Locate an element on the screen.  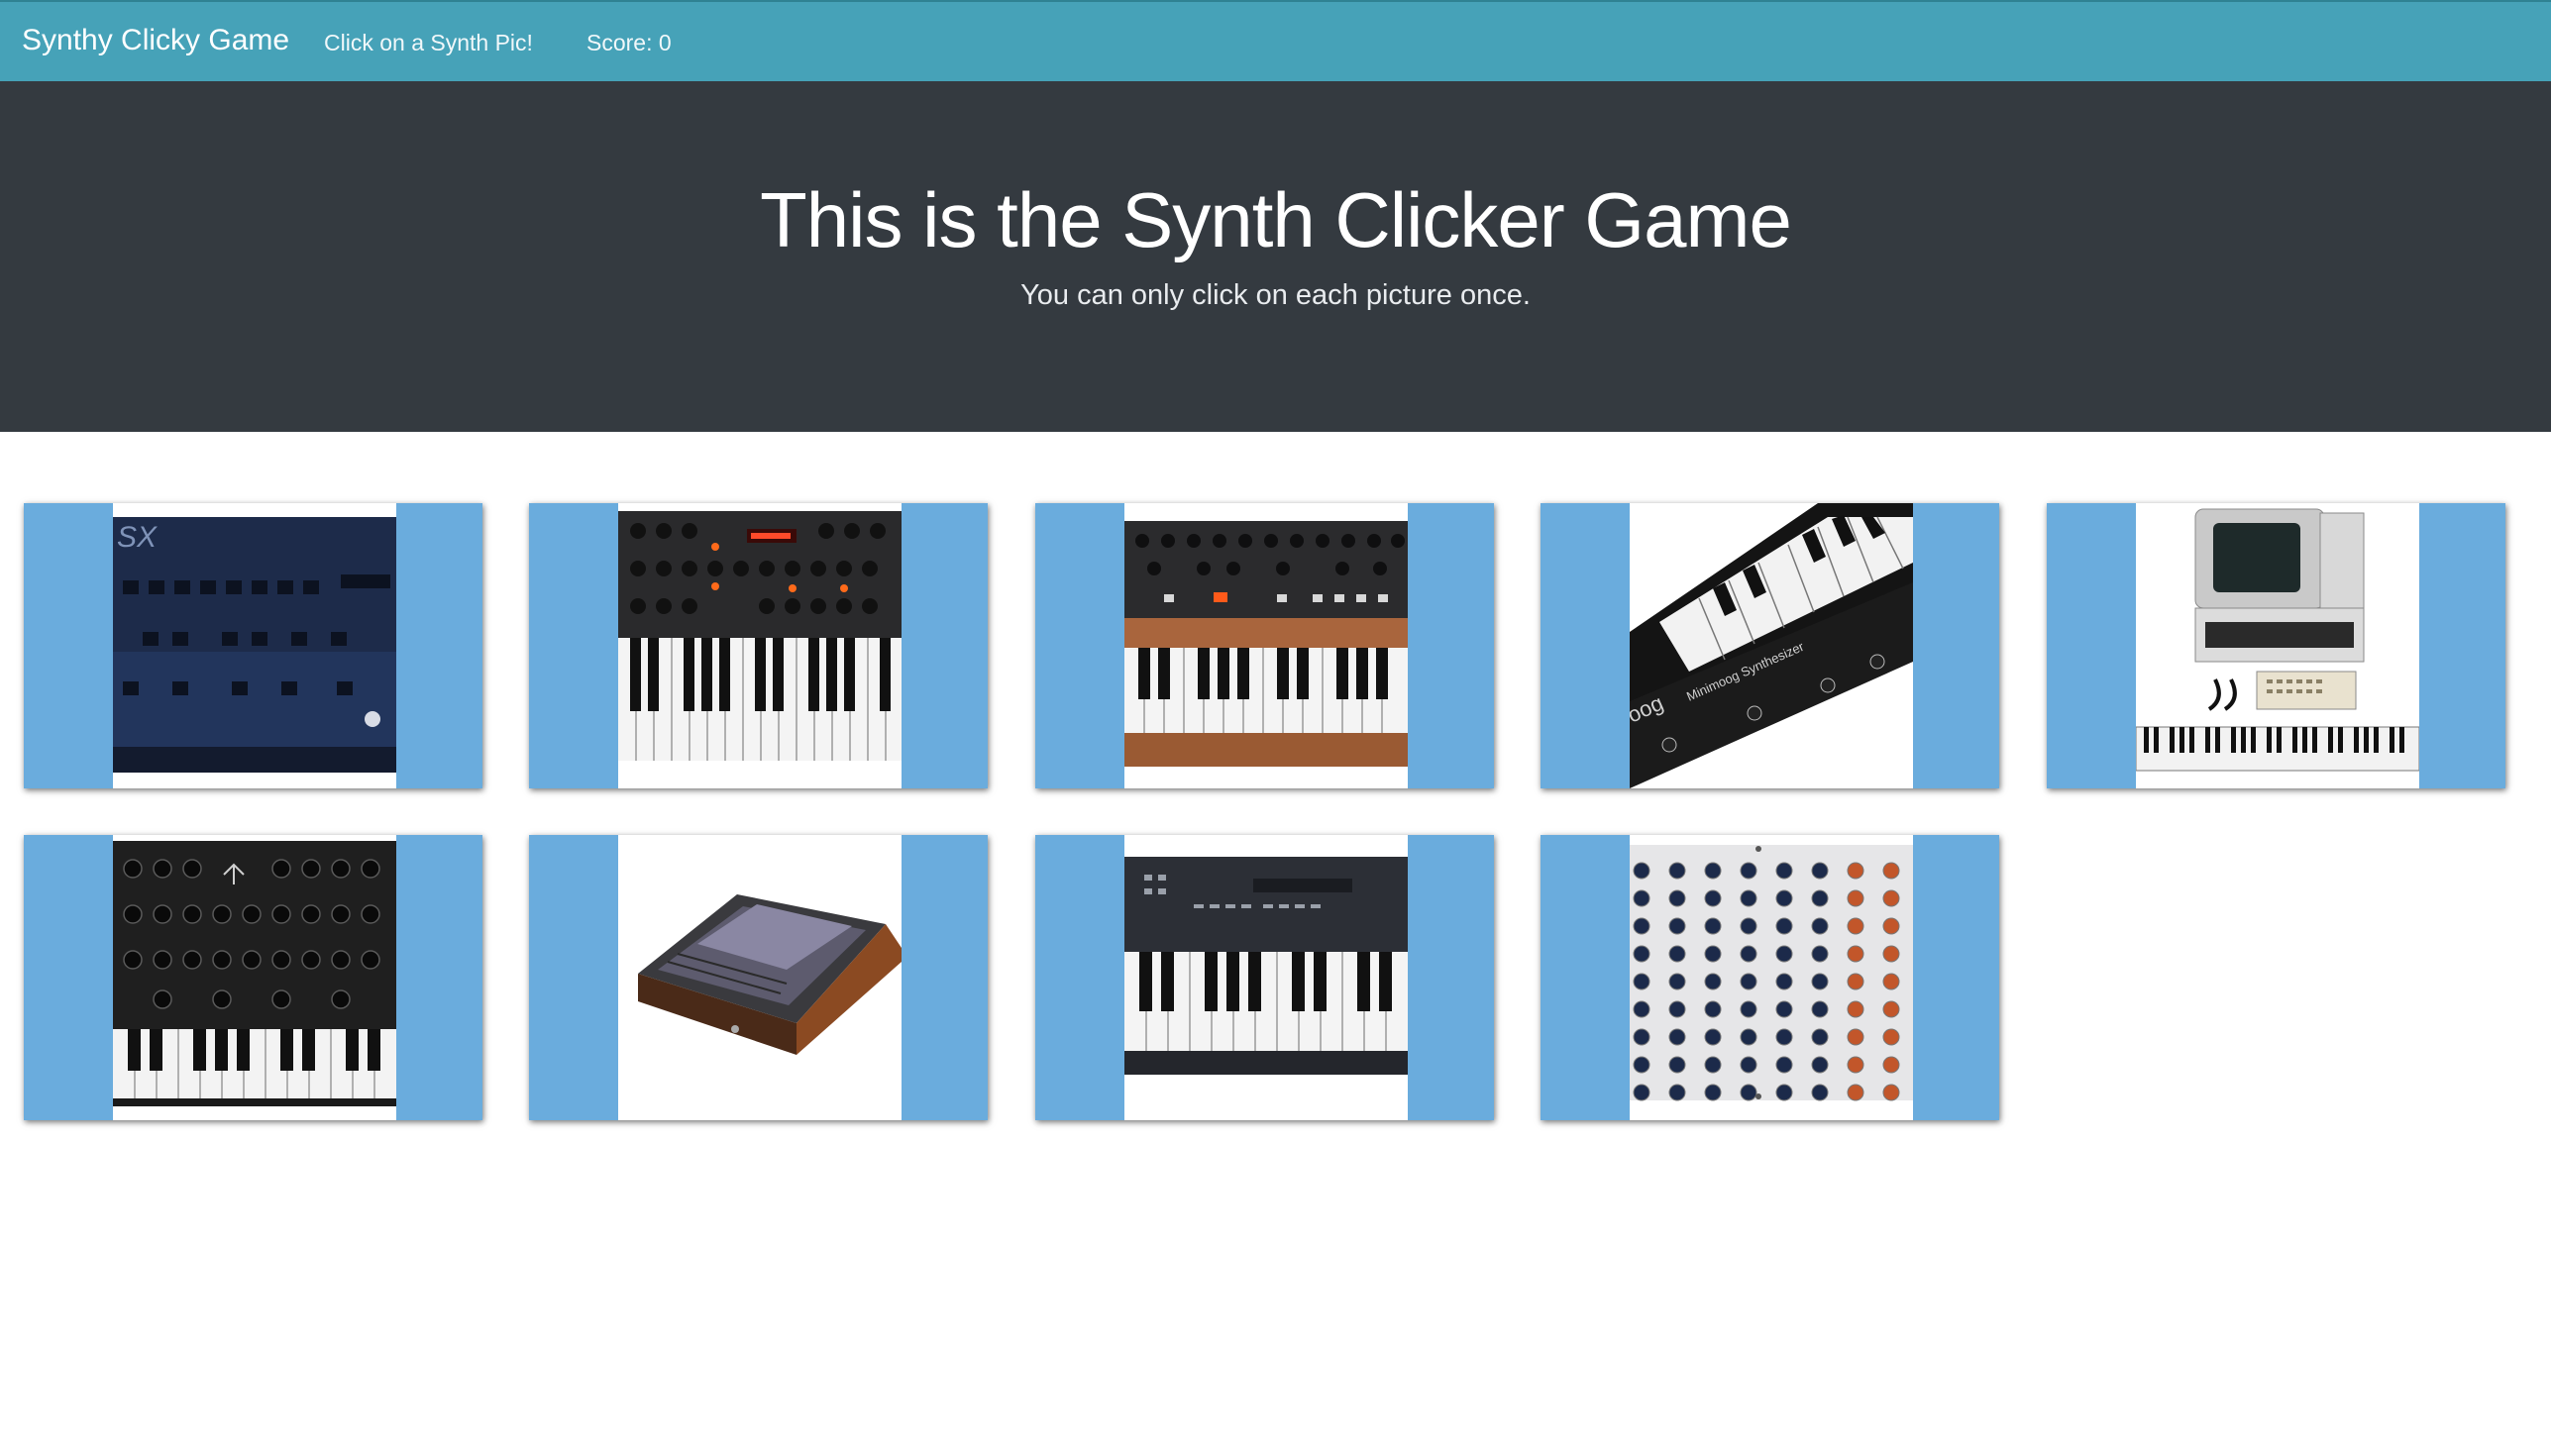
instruction-text: Click on a Synth Pic! is located at coordinates (428, 42).